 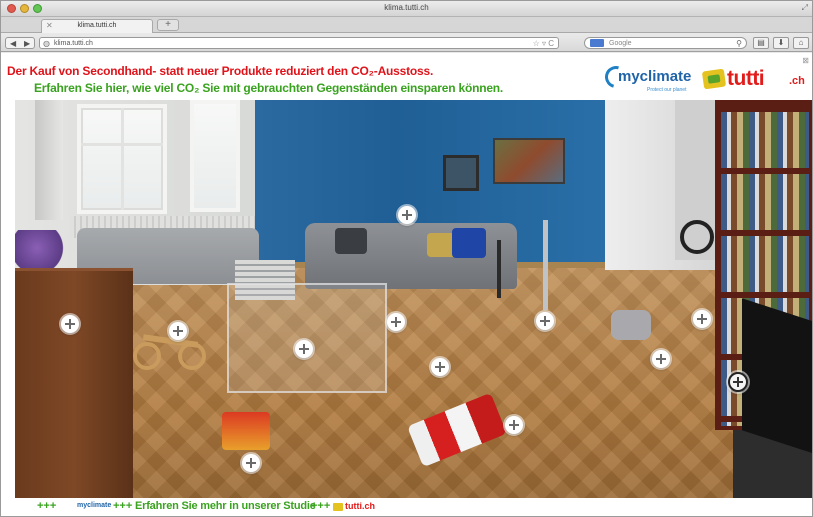 I want to click on hotspot-wall, so click(x=407, y=215).